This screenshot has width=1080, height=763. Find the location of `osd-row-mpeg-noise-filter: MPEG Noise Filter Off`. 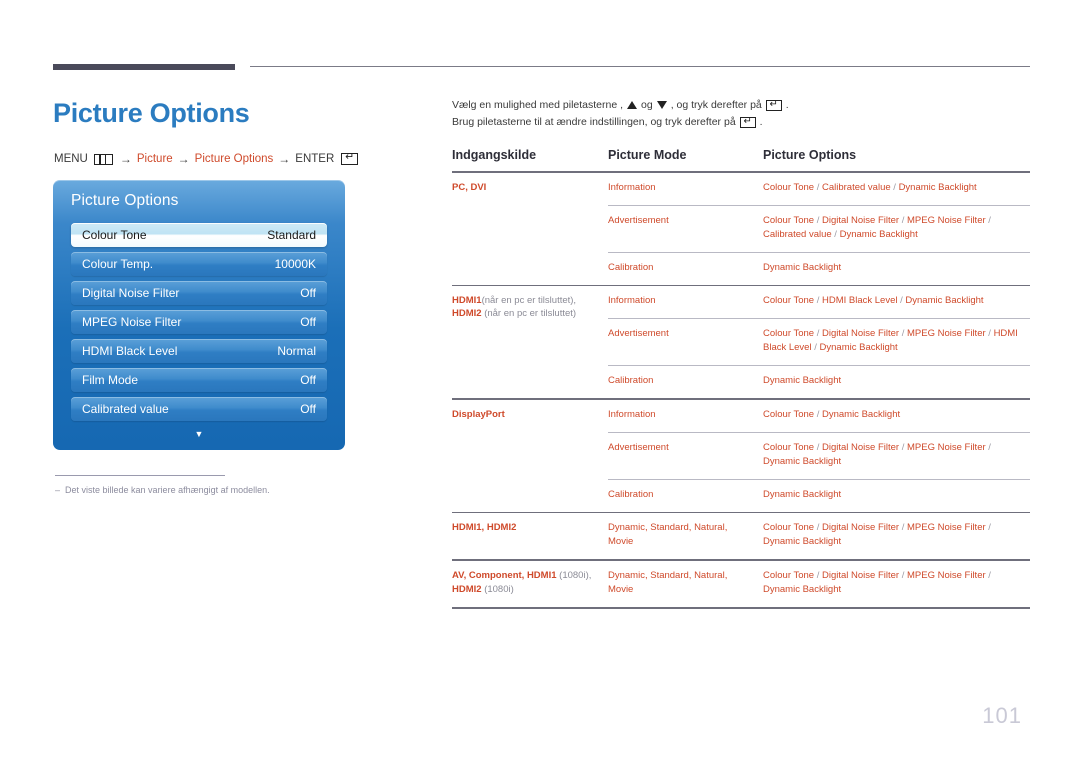

osd-row-mpeg-noise-filter: MPEG Noise Filter Off is located at coordinates (199, 322).